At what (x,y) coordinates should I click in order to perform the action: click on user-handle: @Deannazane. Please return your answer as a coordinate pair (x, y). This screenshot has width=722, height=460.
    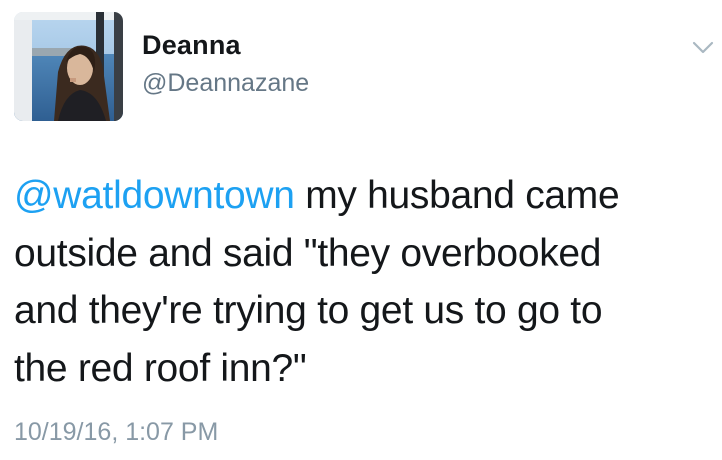
    Looking at the image, I should click on (225, 83).